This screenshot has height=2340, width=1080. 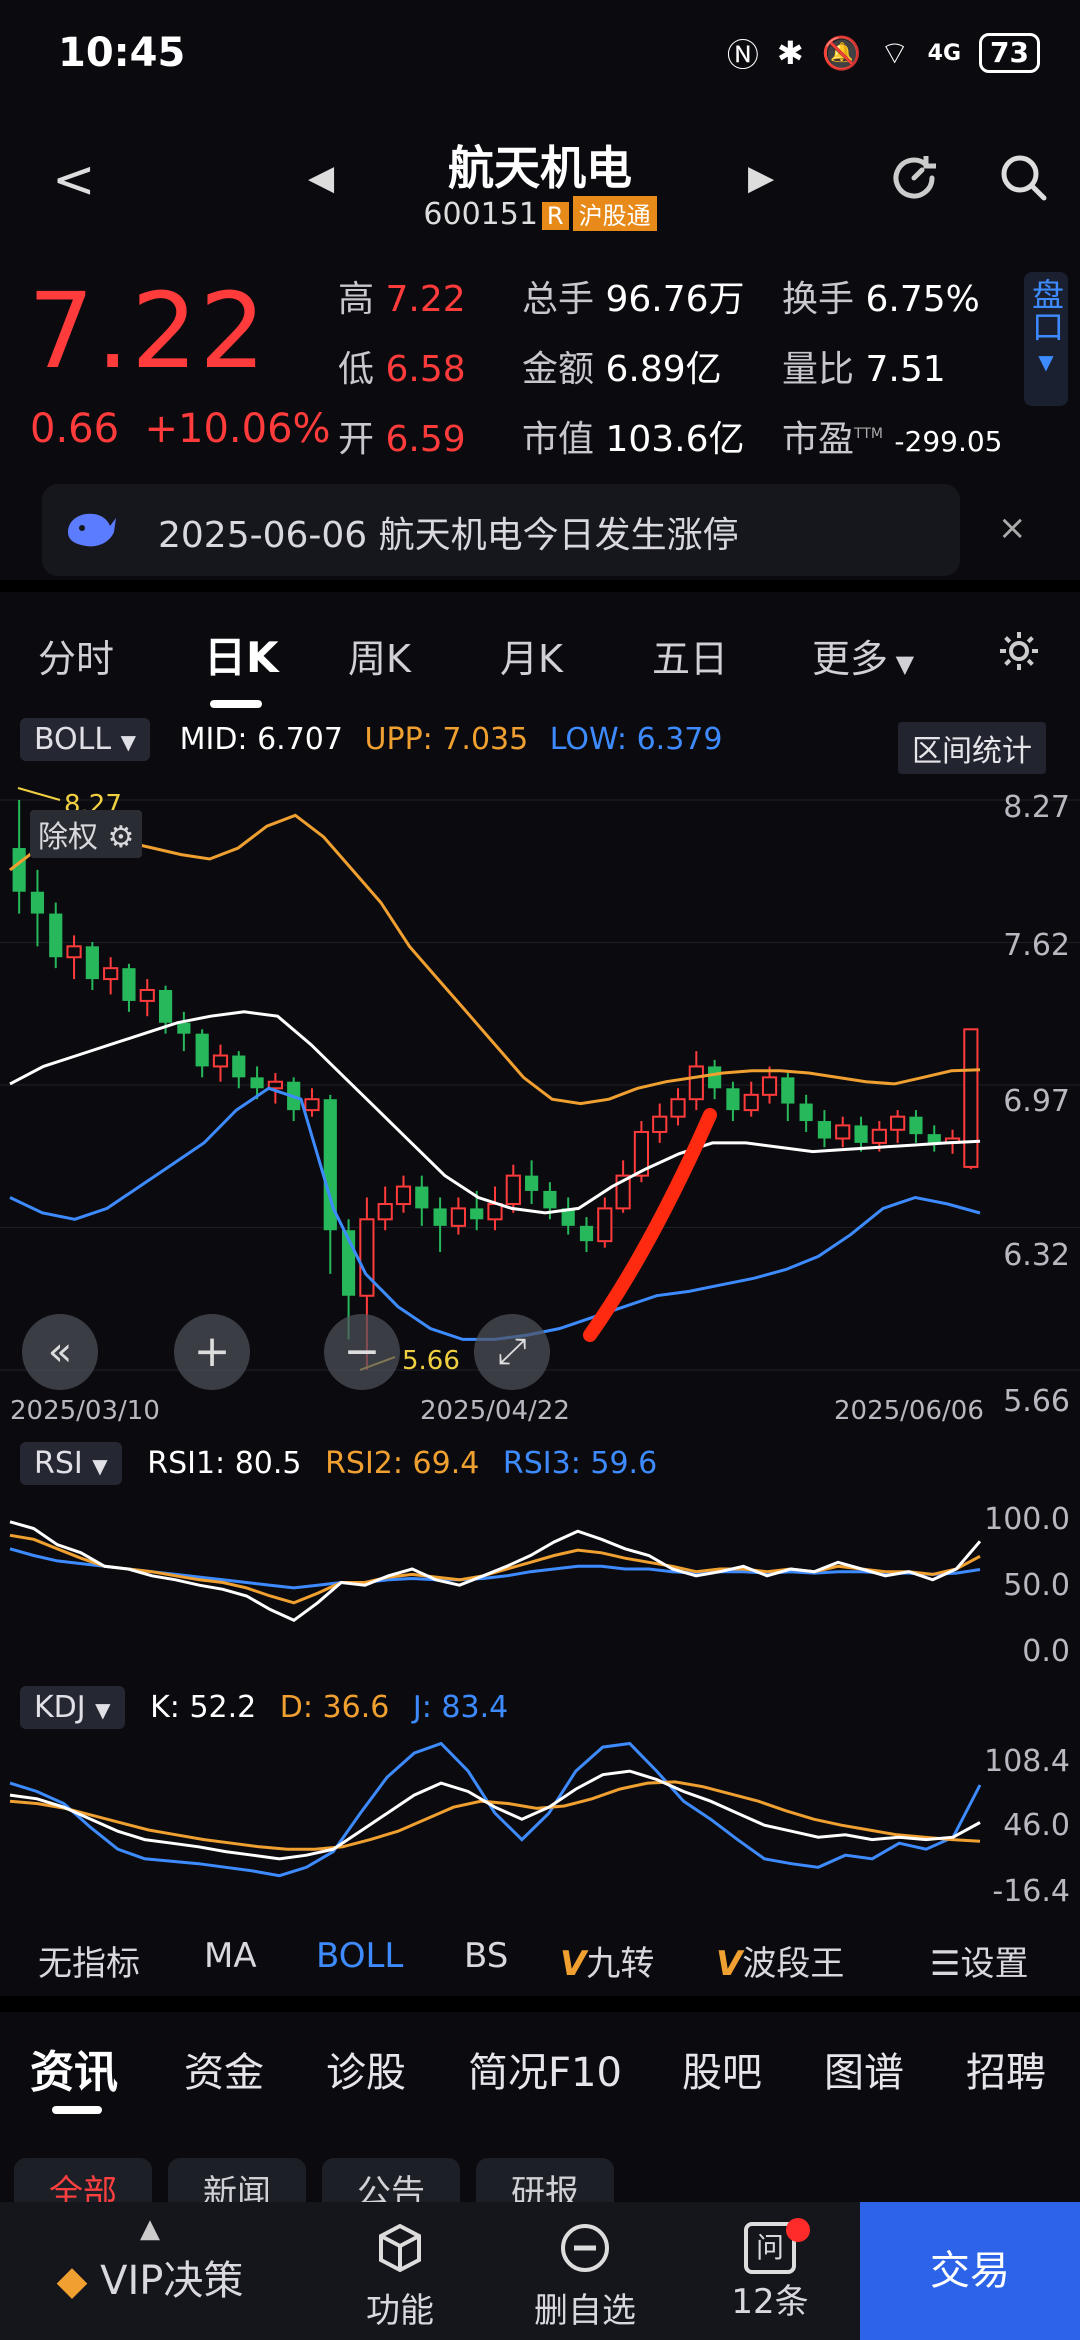 What do you see at coordinates (74, 2068) in the screenshot?
I see `tab-news: 资讯` at bounding box center [74, 2068].